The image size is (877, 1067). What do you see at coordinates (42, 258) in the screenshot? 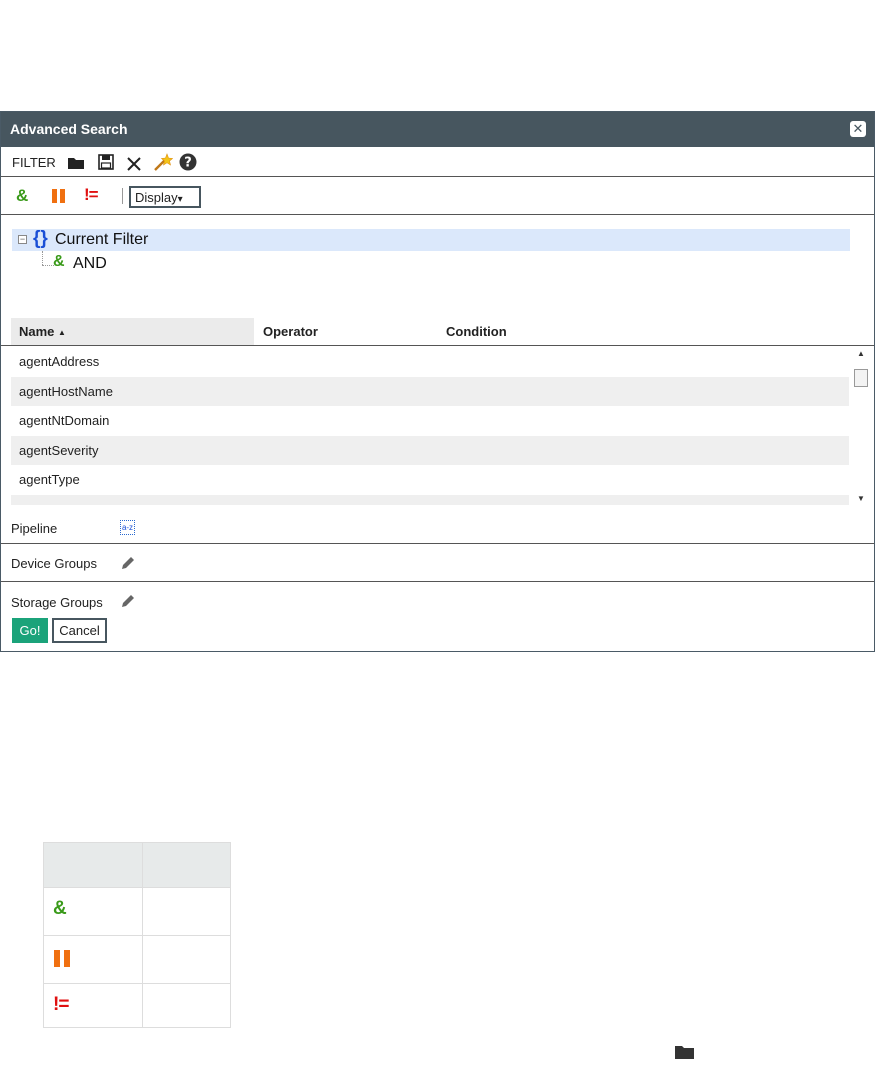
I see `tree-connector` at bounding box center [42, 258].